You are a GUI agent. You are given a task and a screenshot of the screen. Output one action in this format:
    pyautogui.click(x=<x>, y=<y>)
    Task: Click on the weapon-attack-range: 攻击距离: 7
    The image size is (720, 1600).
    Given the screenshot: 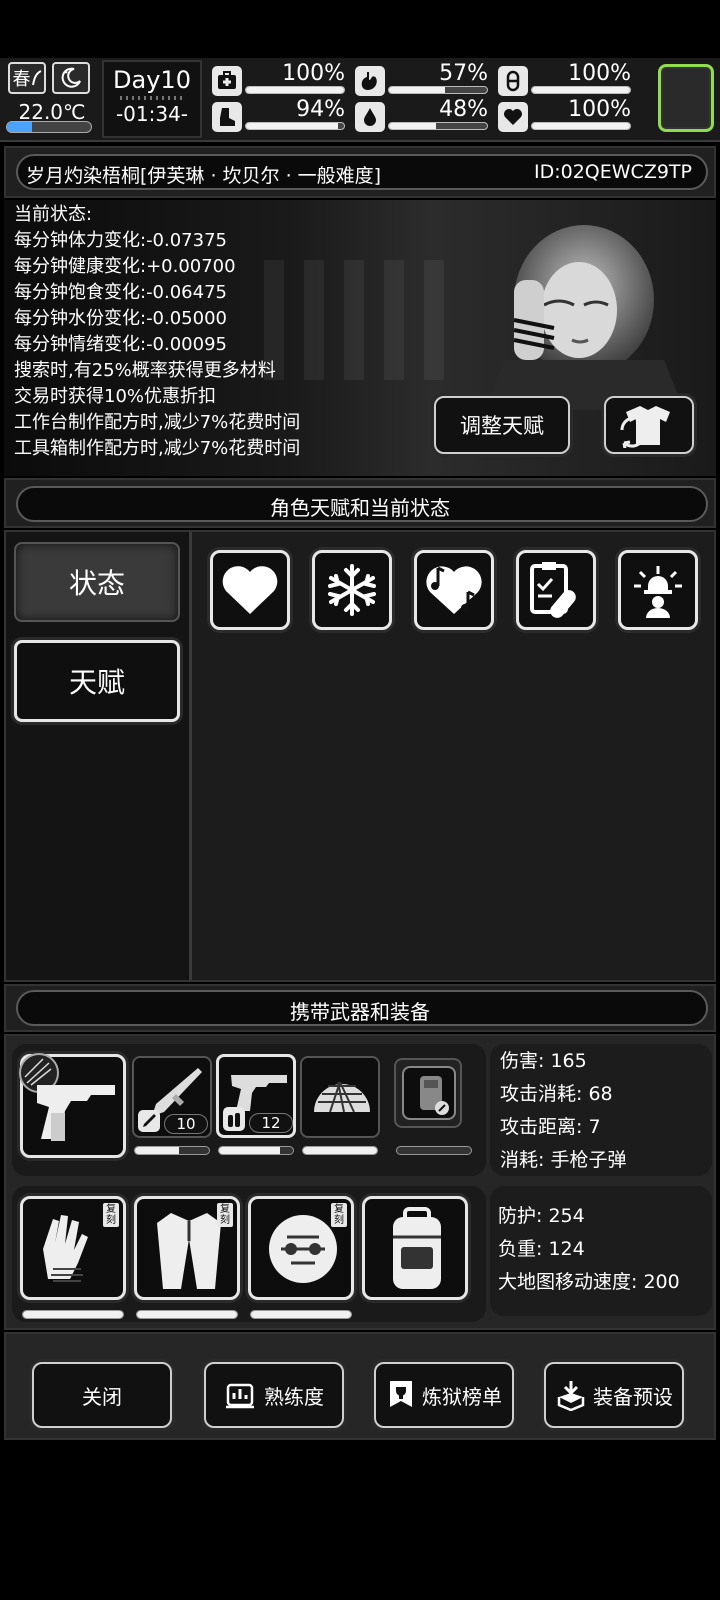 What is the action you would take?
    pyautogui.click(x=550, y=1127)
    